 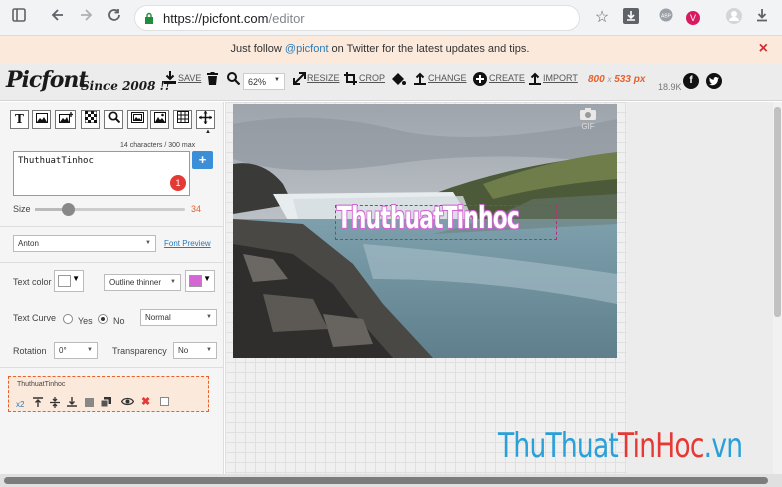 What do you see at coordinates (65, 119) in the screenshot?
I see `add-image-icon` at bounding box center [65, 119].